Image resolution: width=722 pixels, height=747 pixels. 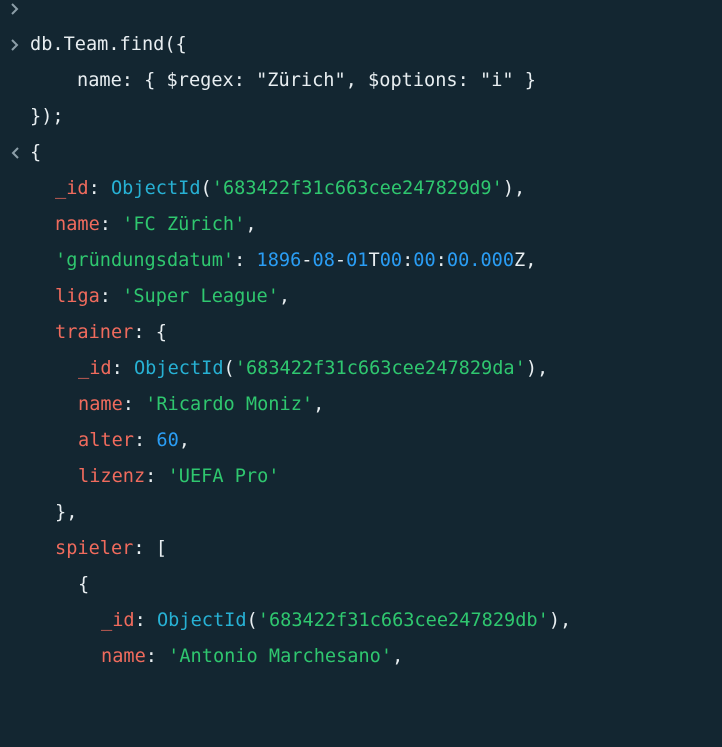 I want to click on output-line: },, so click(x=361, y=513).